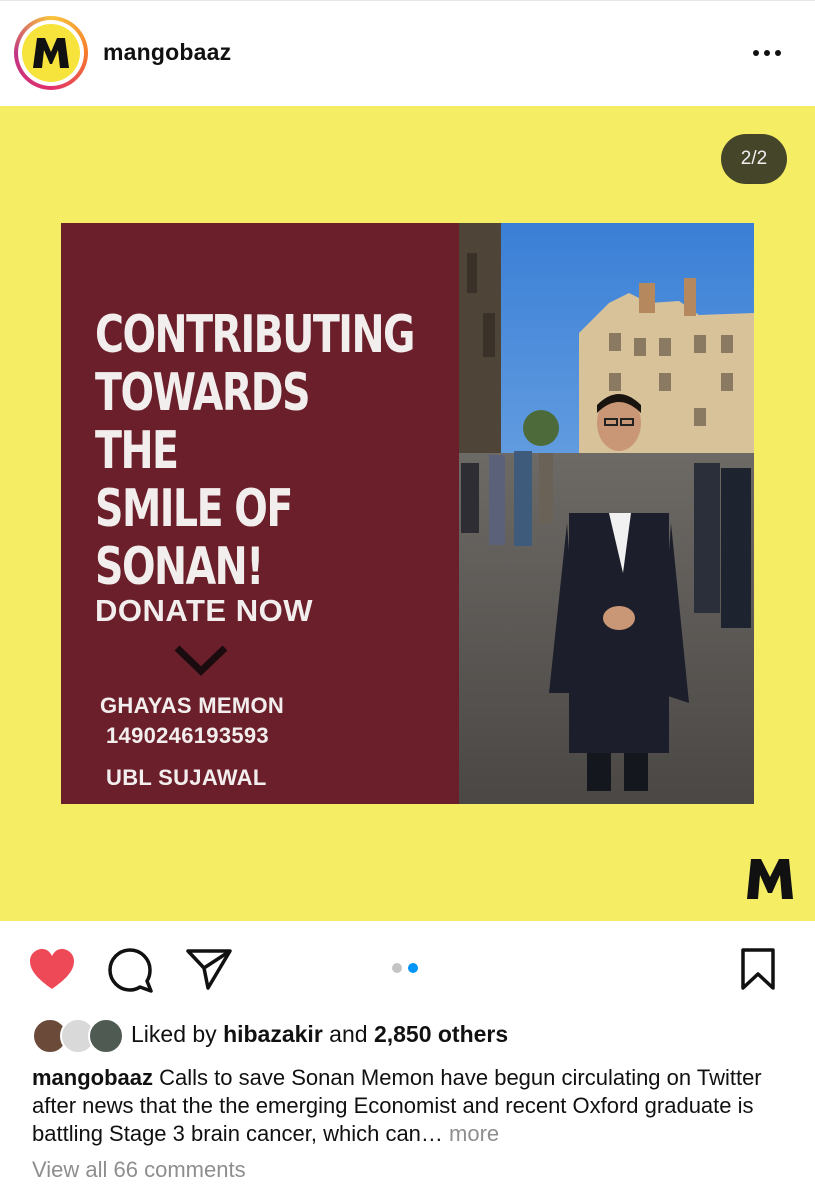 Image resolution: width=815 pixels, height=1200 pixels. I want to click on more-horizontal-icon, so click(770, 53).